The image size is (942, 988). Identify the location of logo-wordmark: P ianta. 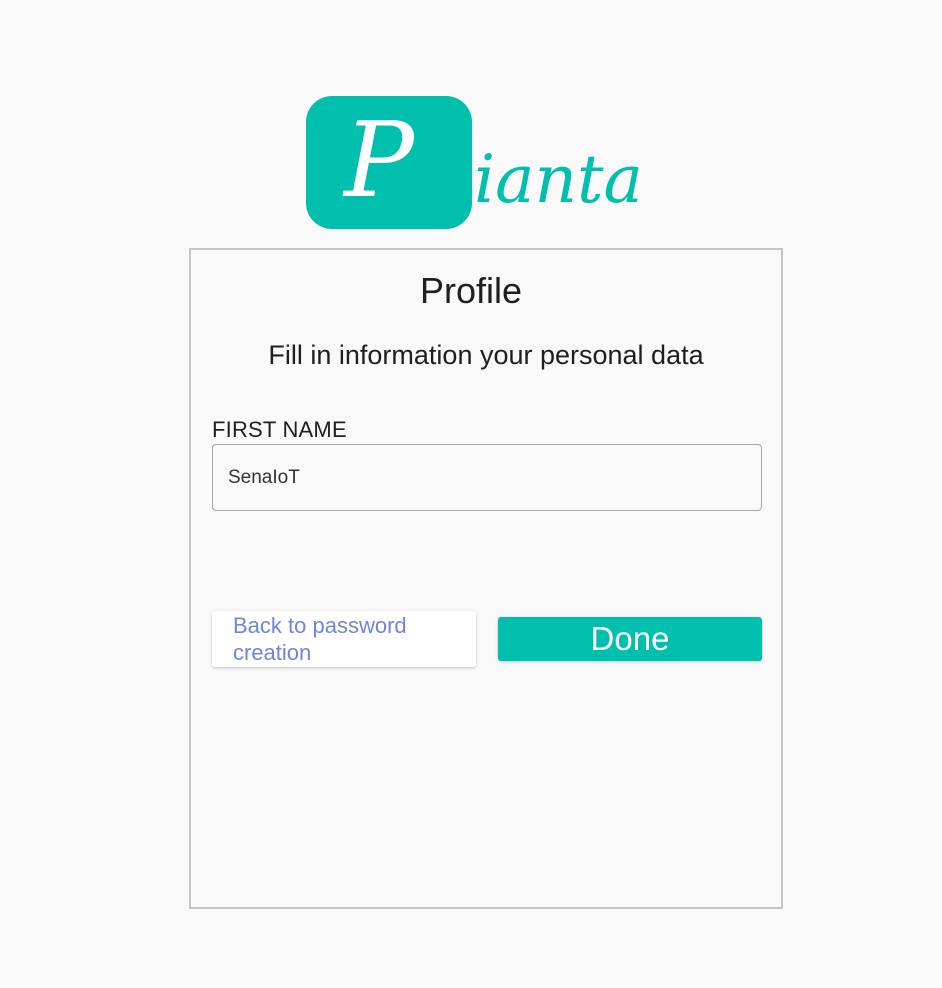
(492, 160).